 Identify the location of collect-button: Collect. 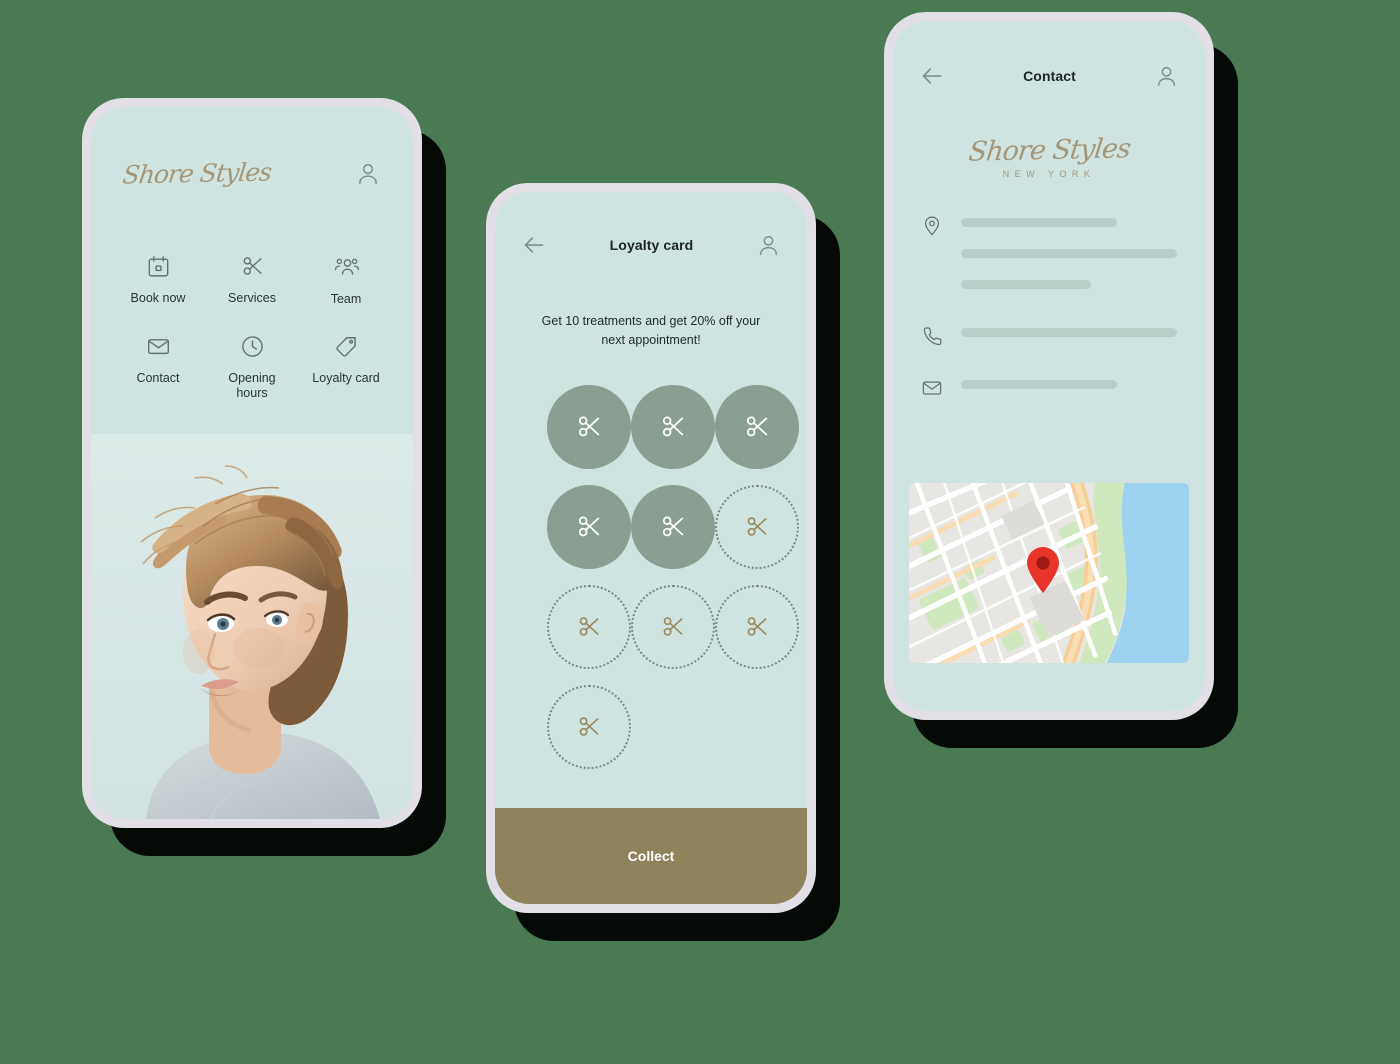
(651, 856).